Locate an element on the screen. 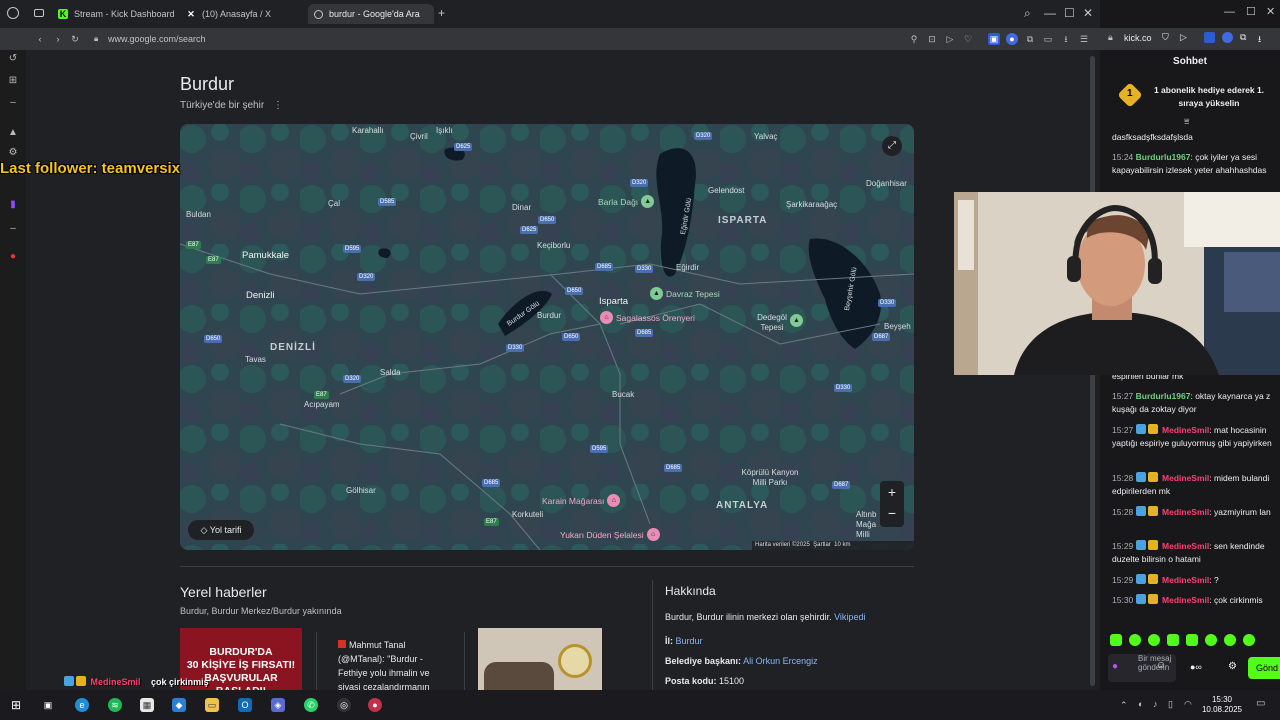 The height and width of the screenshot is (720, 1280). shield-icon: ⛉ is located at coordinates (1165, 37).